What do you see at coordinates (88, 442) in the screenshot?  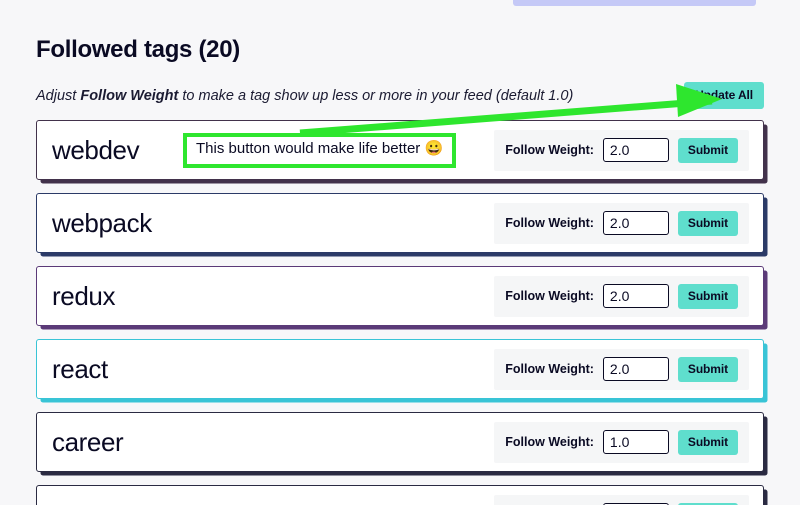 I see `tag-name: career` at bounding box center [88, 442].